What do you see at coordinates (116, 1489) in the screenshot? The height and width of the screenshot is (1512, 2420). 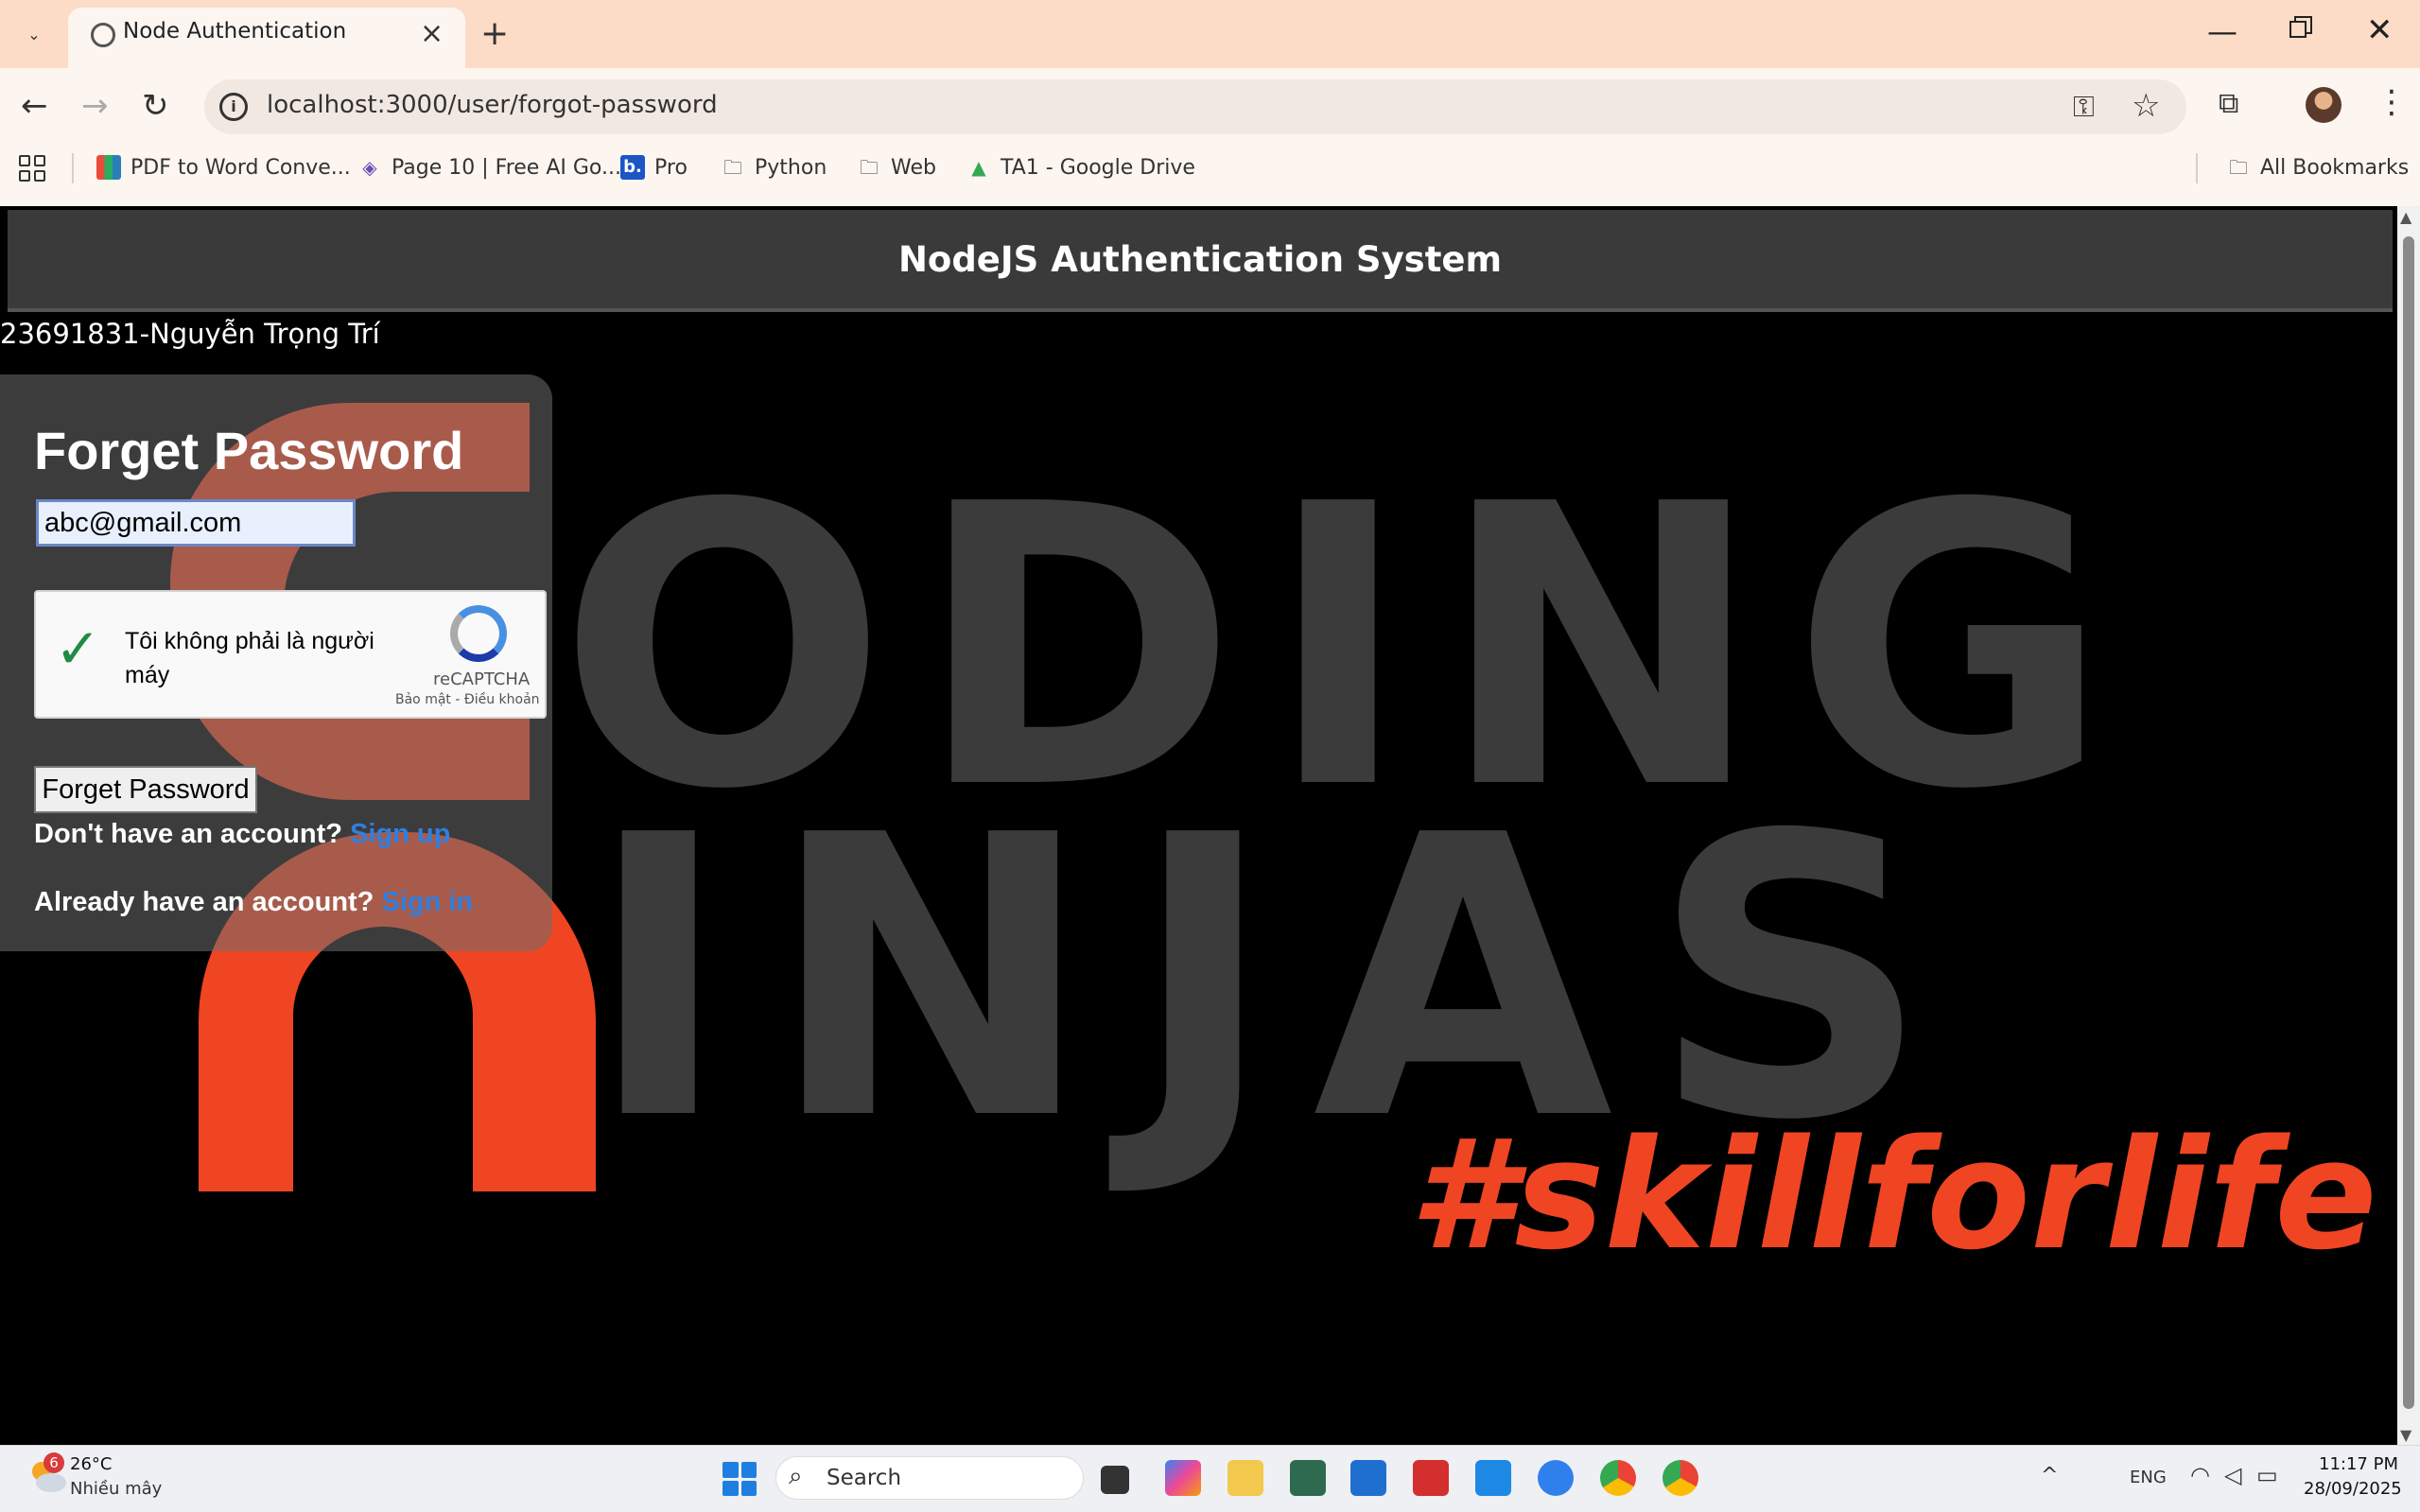 I see `weather-description: Nhiều mây` at bounding box center [116, 1489].